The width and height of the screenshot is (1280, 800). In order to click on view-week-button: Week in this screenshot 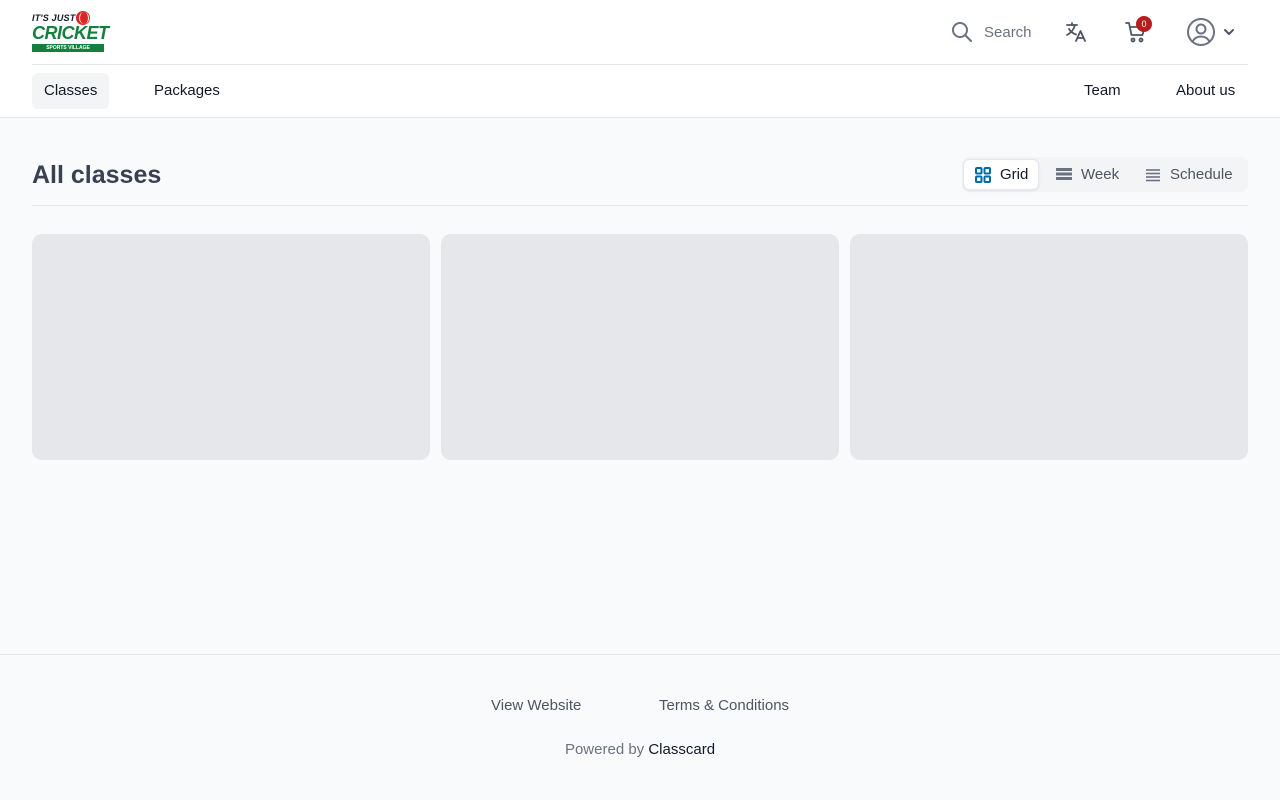, I will do `click(1087, 174)`.